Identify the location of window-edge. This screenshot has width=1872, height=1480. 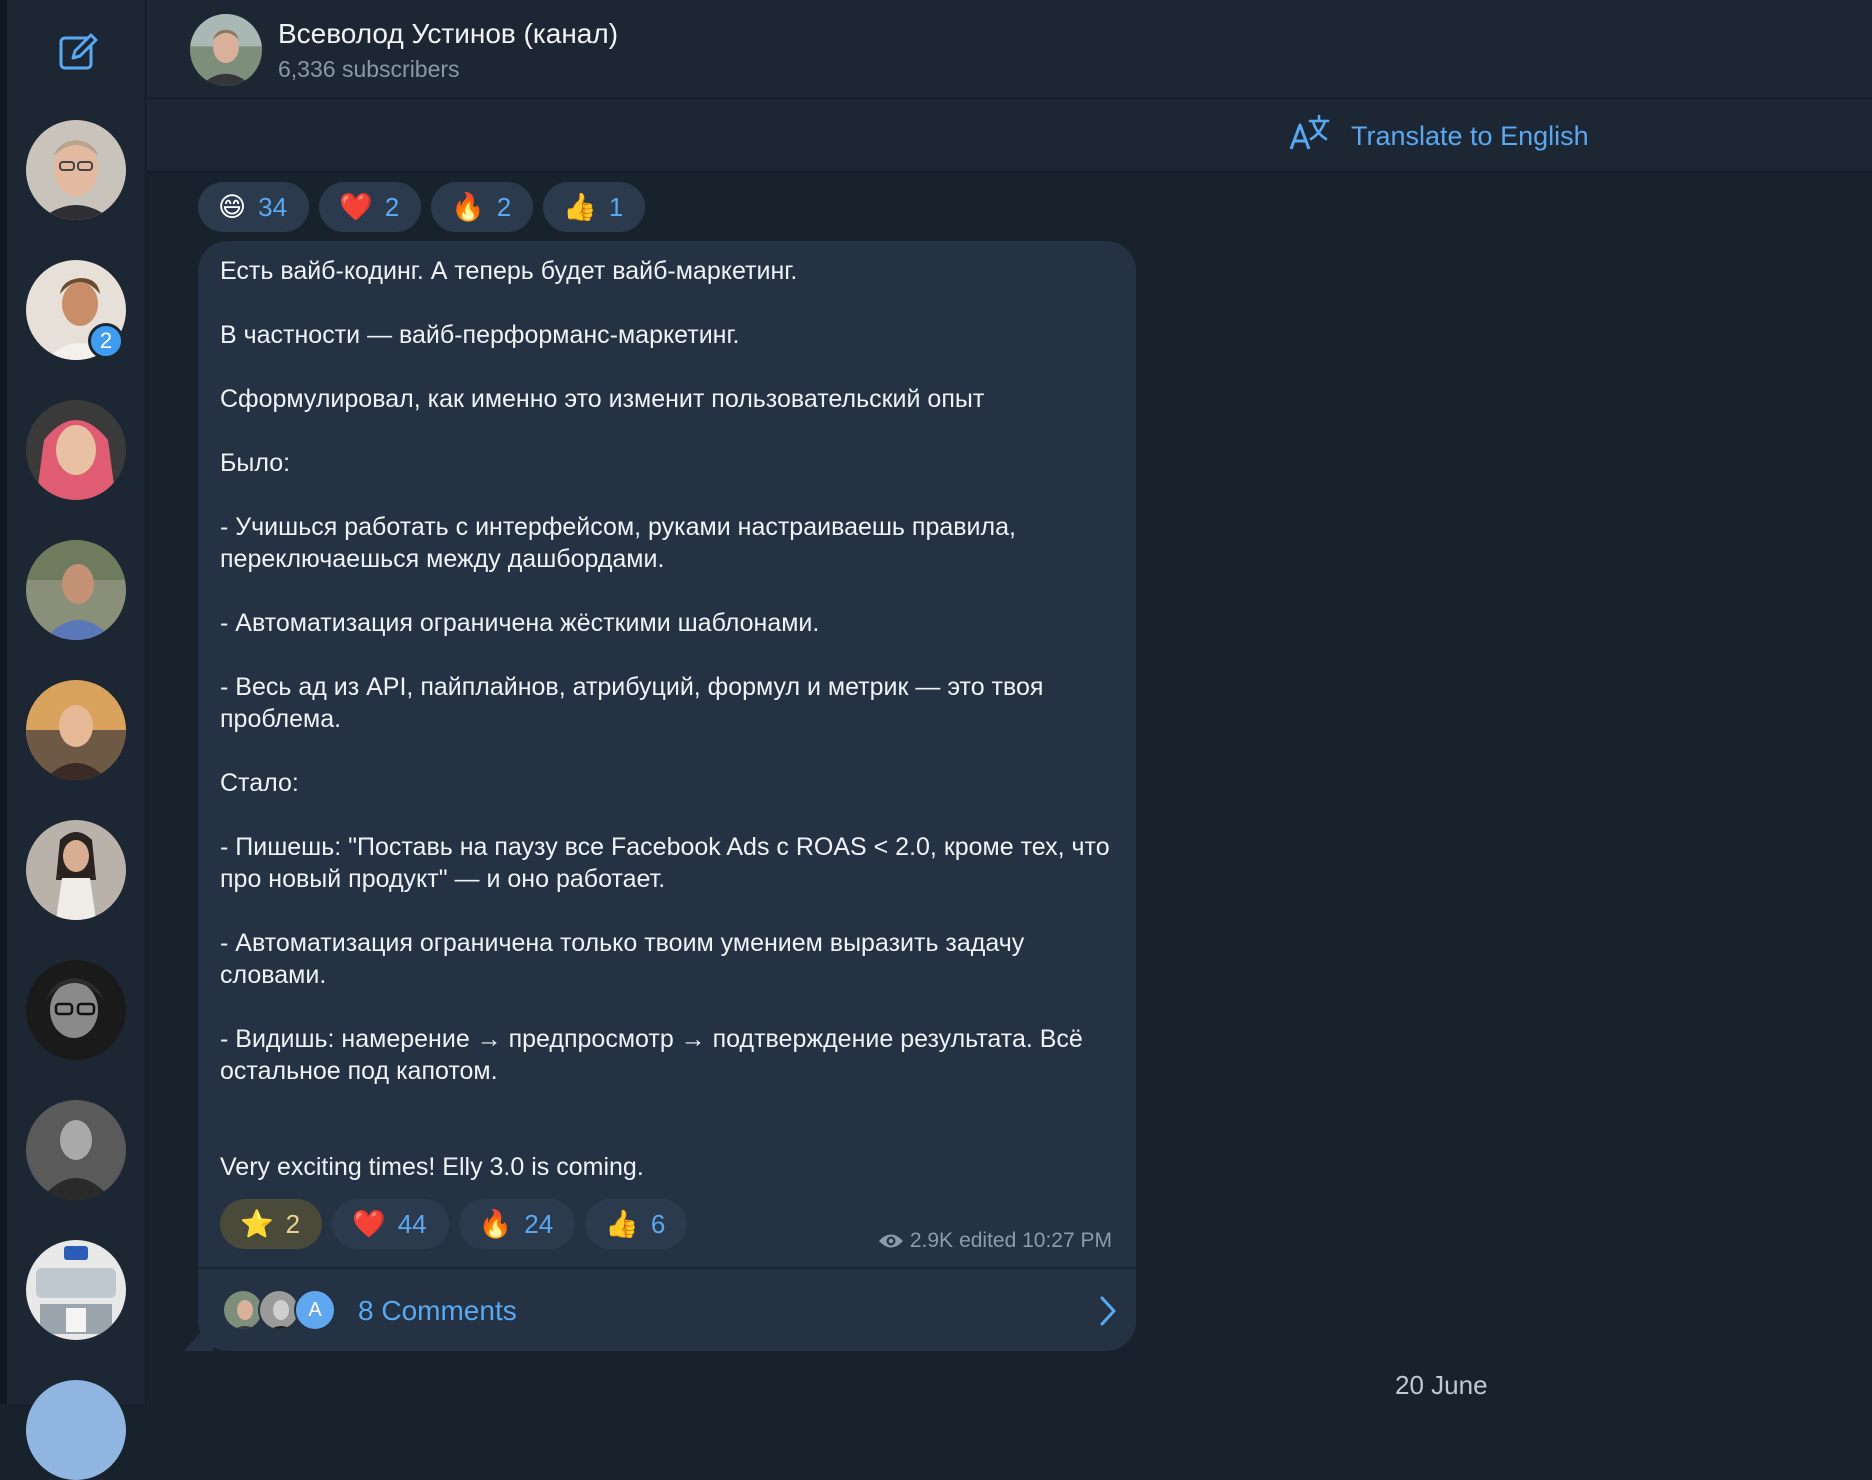
(3, 702).